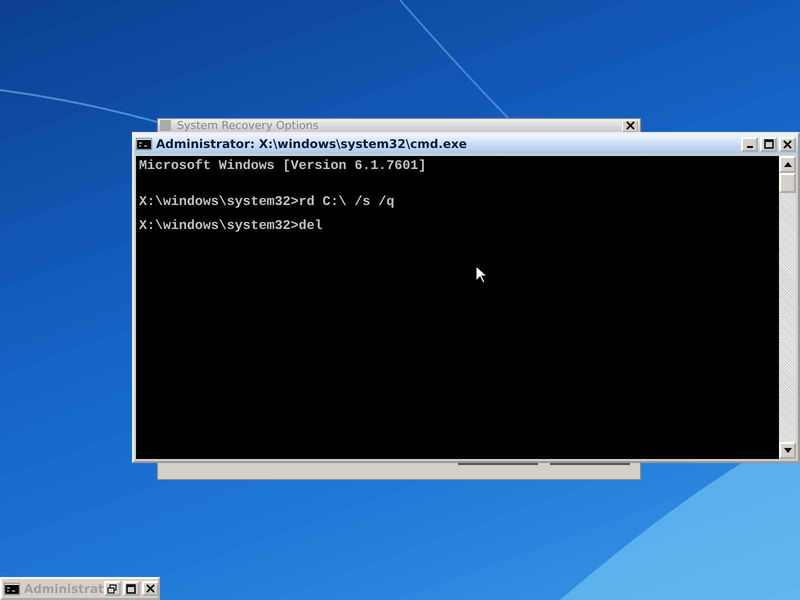  What do you see at coordinates (283, 166) in the screenshot?
I see `console-output: Microsoft Windows [Version 6.1.7601]` at bounding box center [283, 166].